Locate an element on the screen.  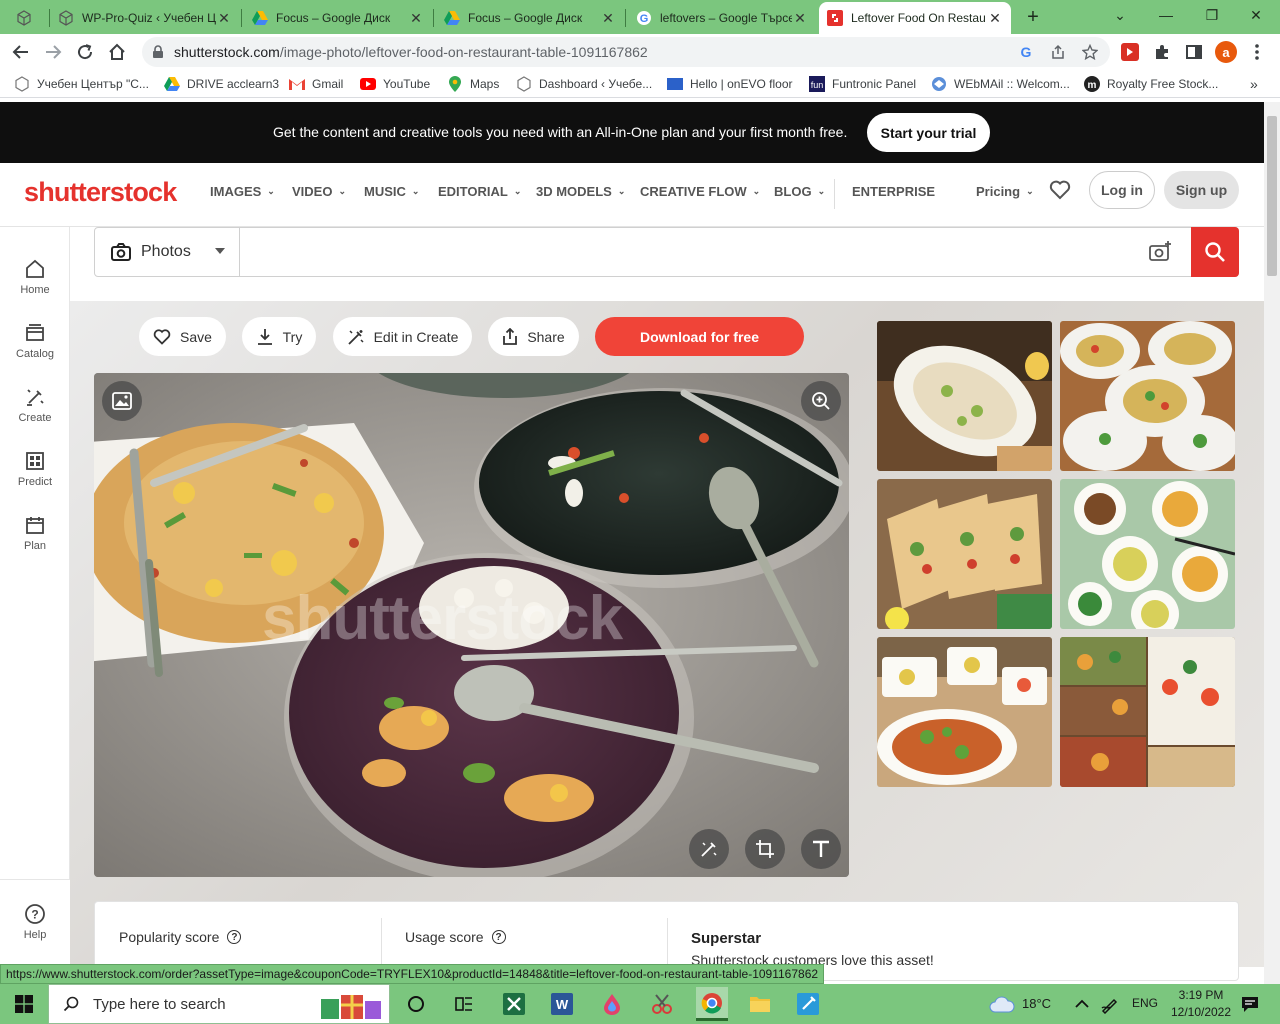
profile-avatar: a is located at coordinates (1226, 52).